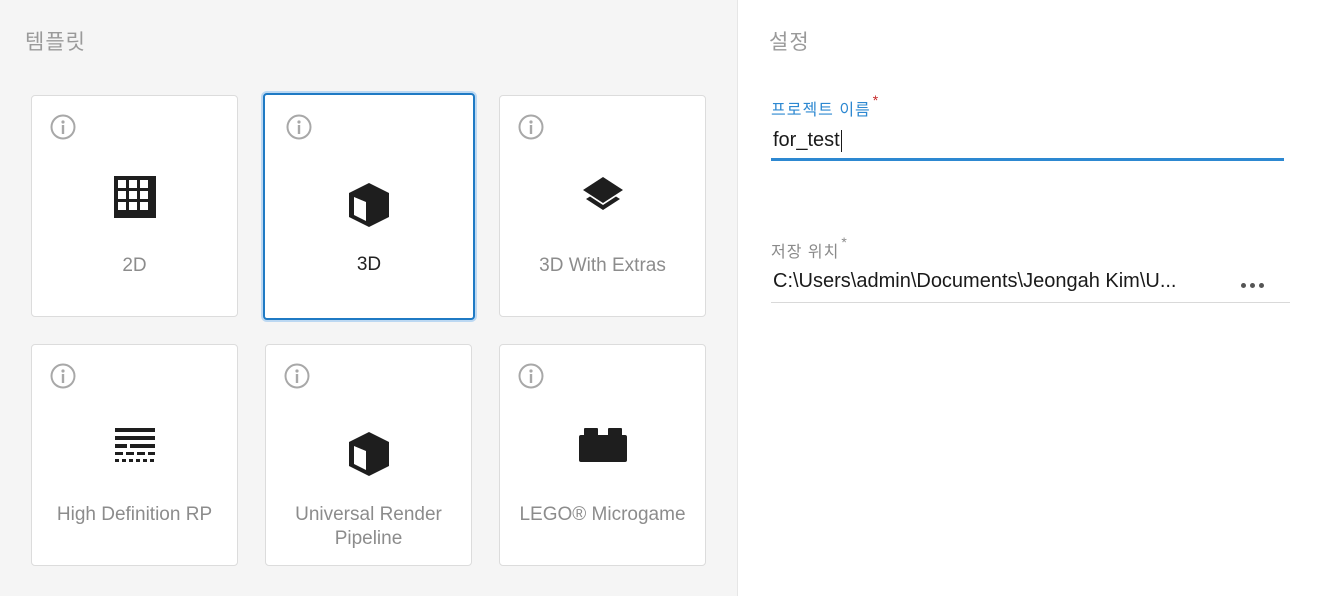 The height and width of the screenshot is (596, 1322). I want to click on settings-title: 설정, so click(789, 42).